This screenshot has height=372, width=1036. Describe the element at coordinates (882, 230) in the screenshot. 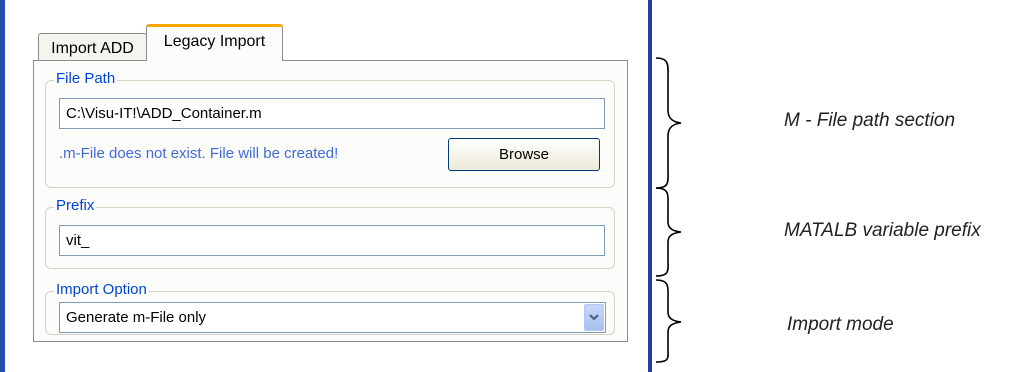

I see `annotation-prefix: MATALB variable prefix` at that location.